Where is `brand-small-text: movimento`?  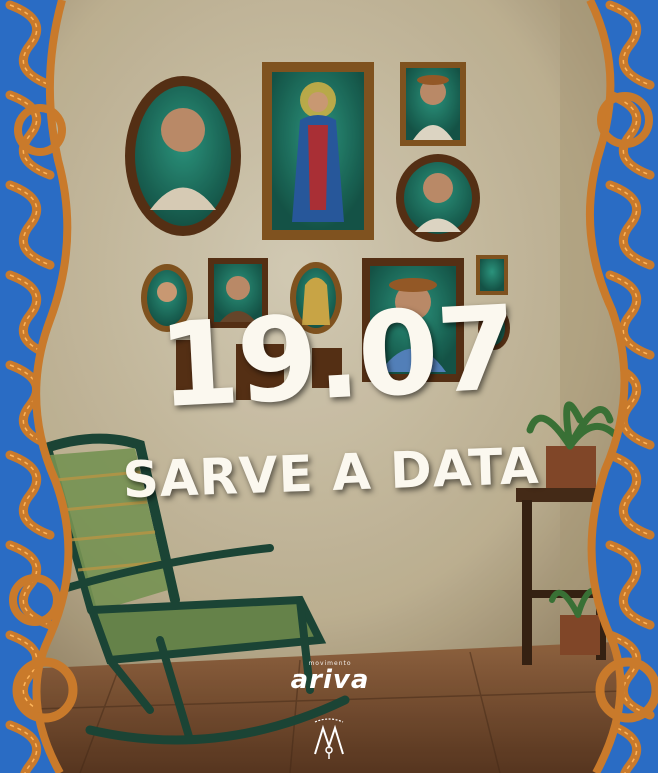 brand-small-text: movimento is located at coordinates (330, 663).